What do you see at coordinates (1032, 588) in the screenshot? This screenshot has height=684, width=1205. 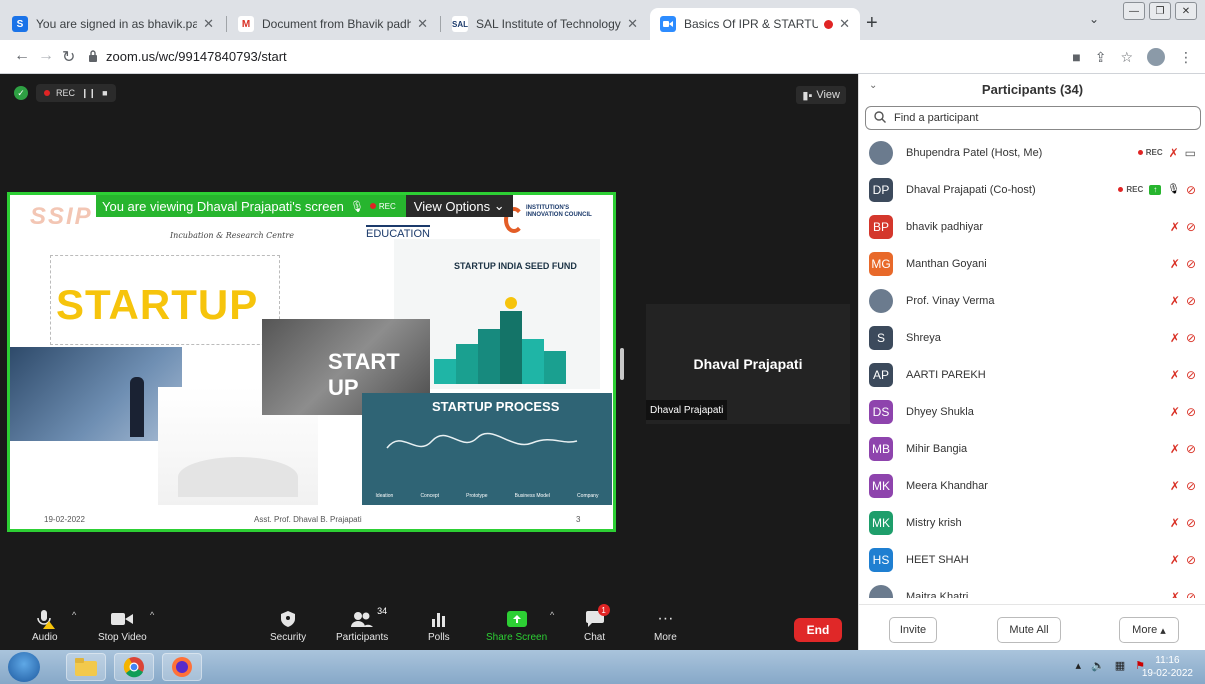 I see `participant-row: Maitra Khatri ✗ ⊘` at bounding box center [1032, 588].